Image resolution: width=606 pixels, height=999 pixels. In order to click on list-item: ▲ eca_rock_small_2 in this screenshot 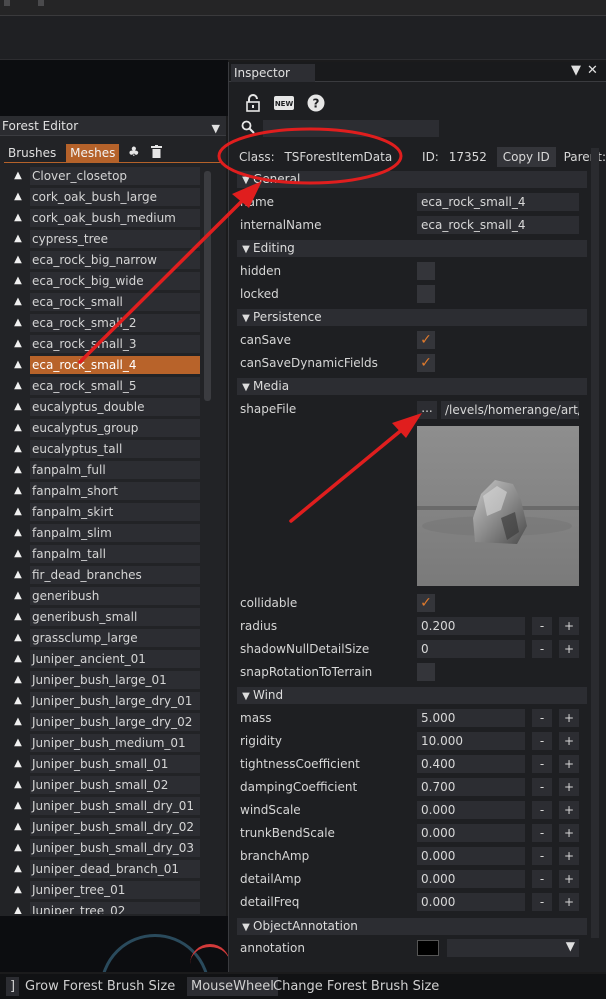, I will do `click(106, 323)`.